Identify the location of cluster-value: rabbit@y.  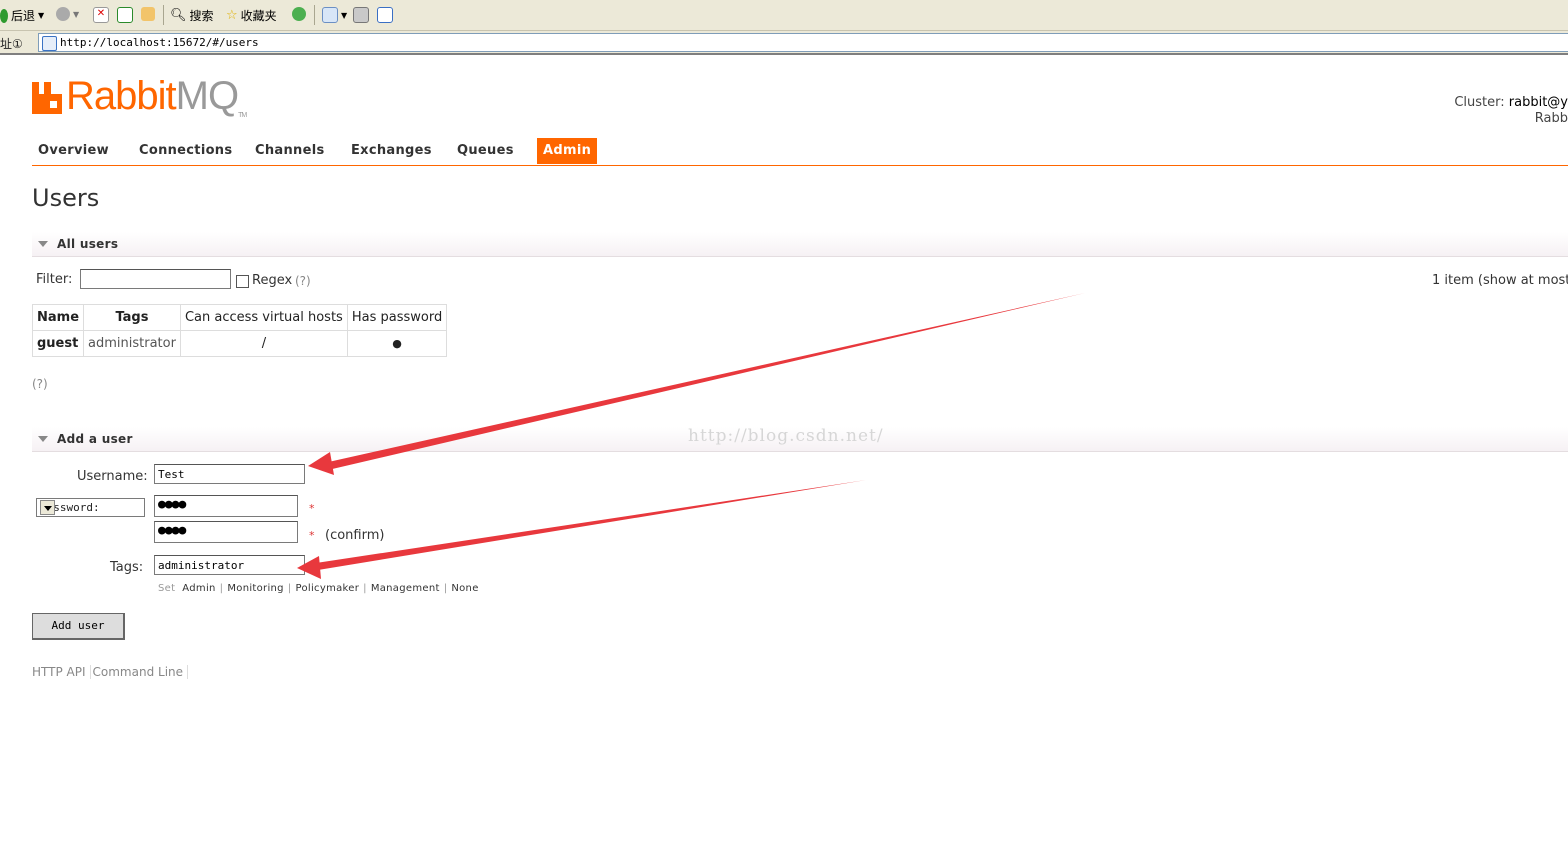
(1538, 102).